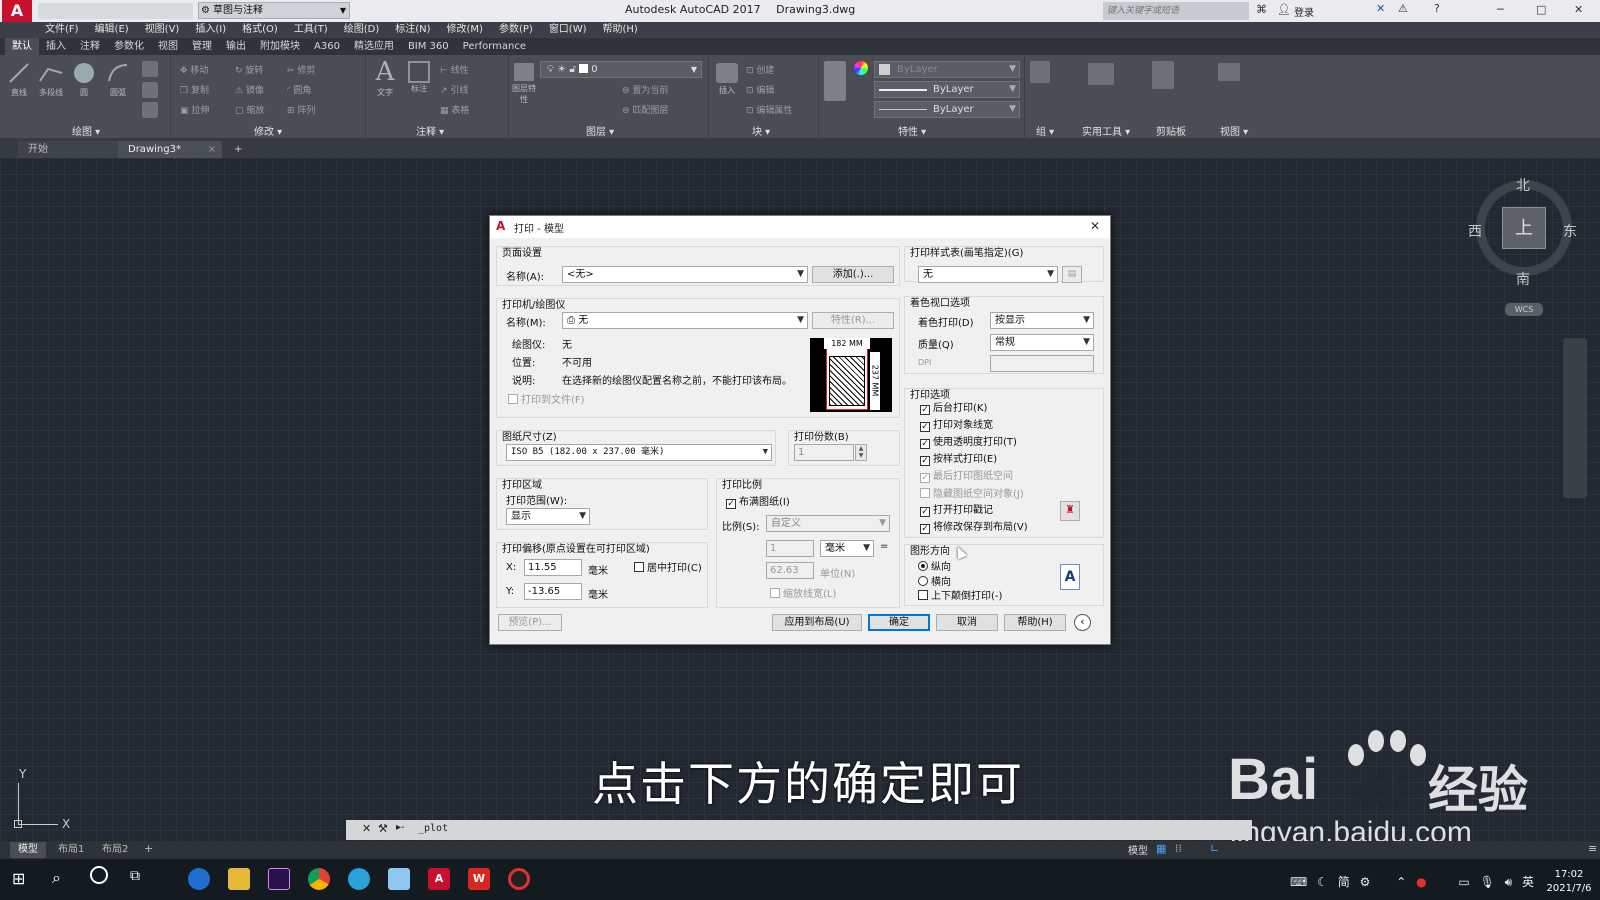  Describe the element at coordinates (968, 443) in the screenshot. I see `plot-transparency-checkbox: ✓ 使用透明度打印(T)` at that location.